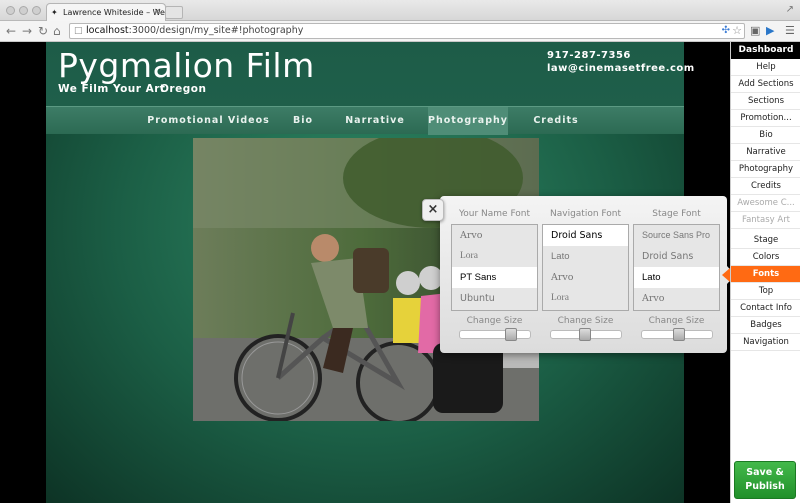  I want to click on fullscreen-icon: ↗, so click(790, 9).